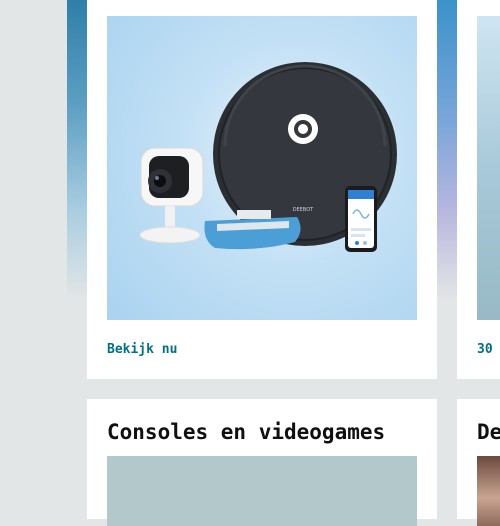 This screenshot has width=500, height=526. Describe the element at coordinates (262, 491) in the screenshot. I see `category-image` at that location.